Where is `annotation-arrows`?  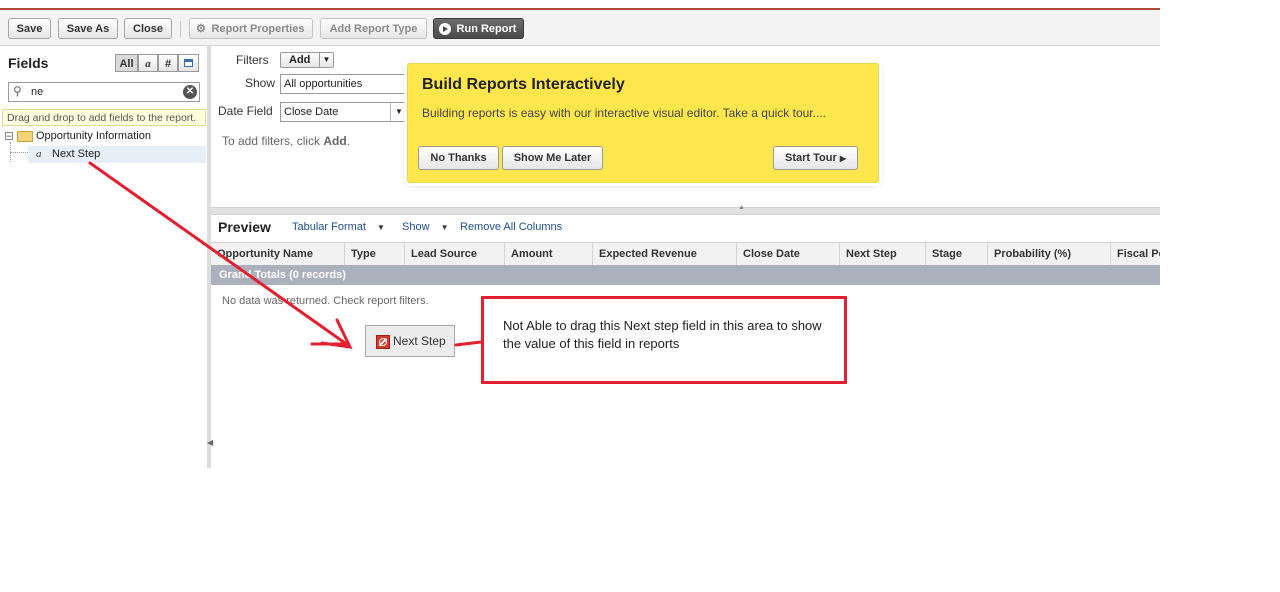
annotation-arrows is located at coordinates (285, 255).